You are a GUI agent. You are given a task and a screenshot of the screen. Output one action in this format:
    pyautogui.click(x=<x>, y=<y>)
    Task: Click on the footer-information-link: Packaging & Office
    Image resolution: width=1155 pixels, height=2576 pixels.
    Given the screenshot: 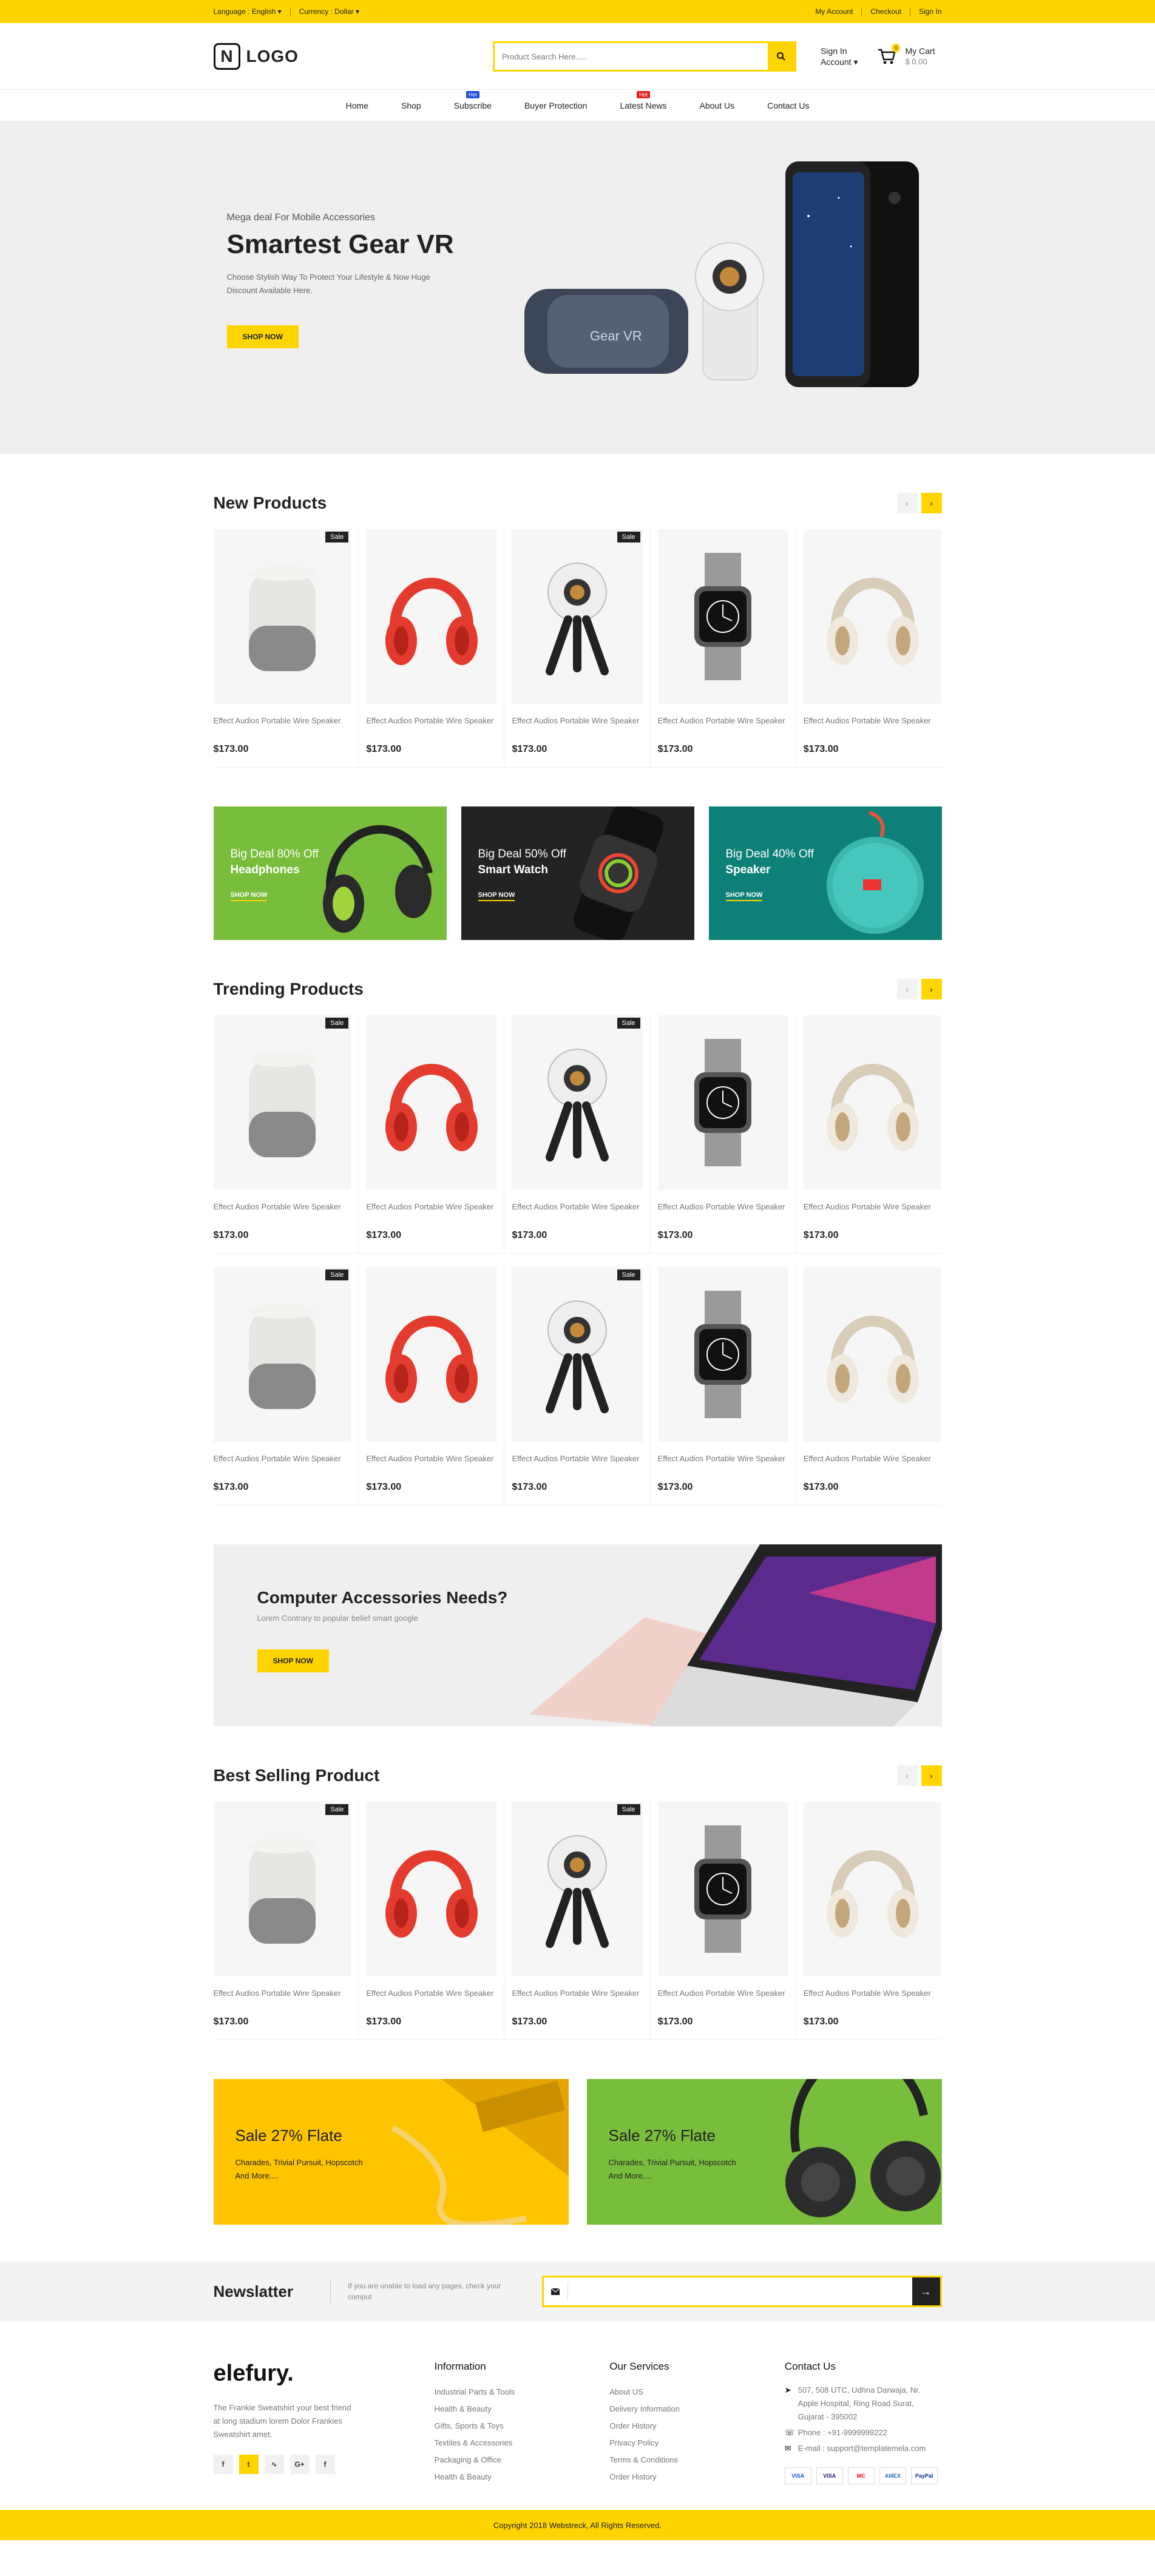 What is the action you would take?
    pyautogui.click(x=522, y=2460)
    